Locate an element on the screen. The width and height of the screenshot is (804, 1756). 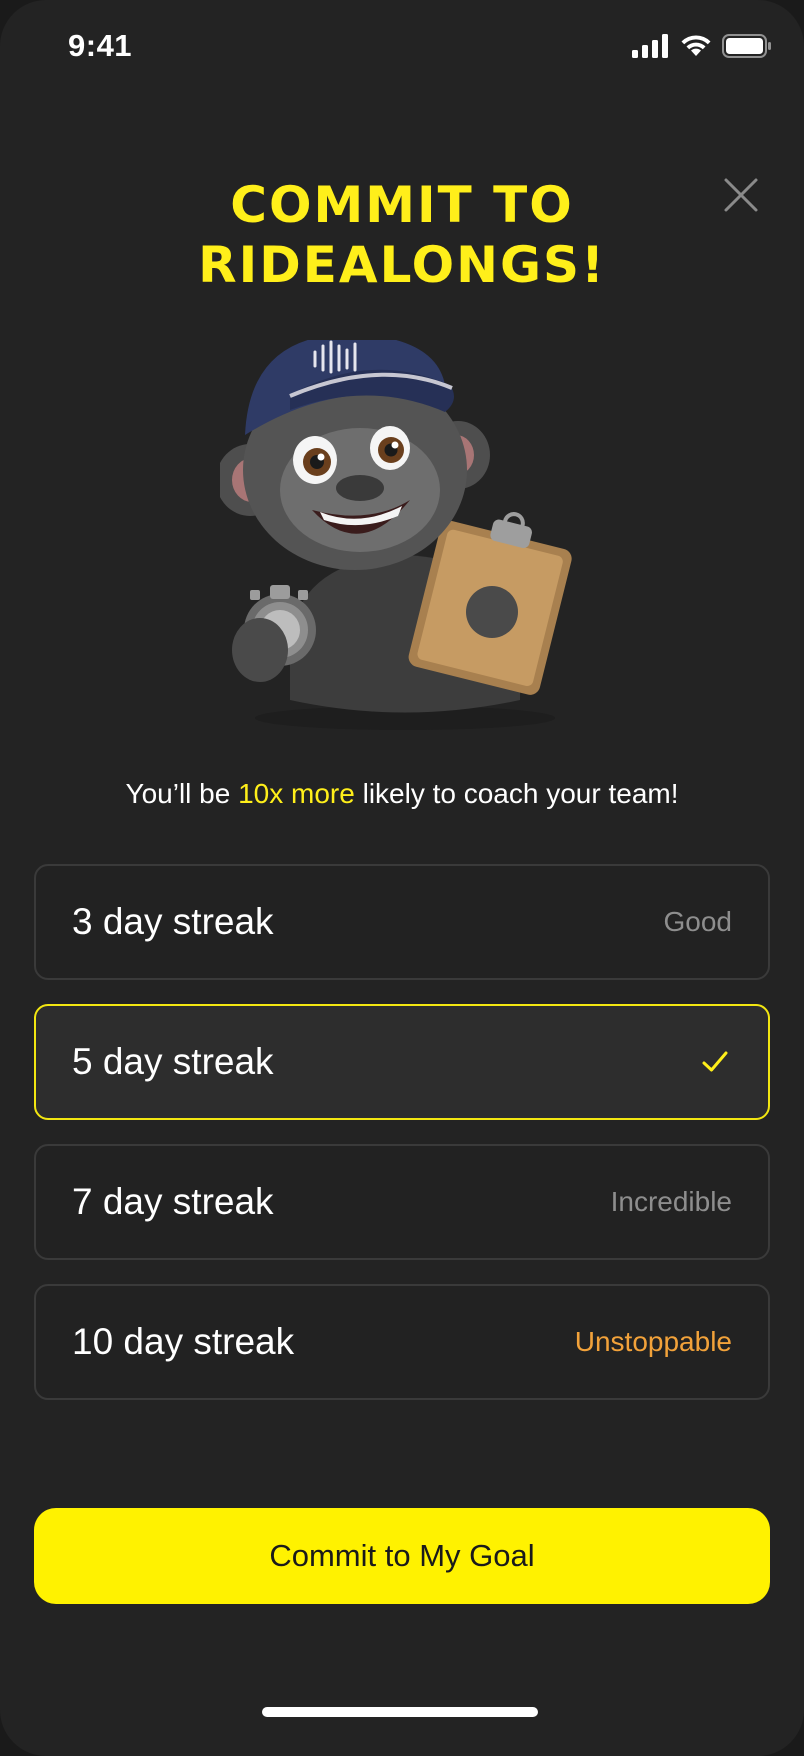
streak-option-5-day: 5 day streak is located at coordinates (402, 1062).